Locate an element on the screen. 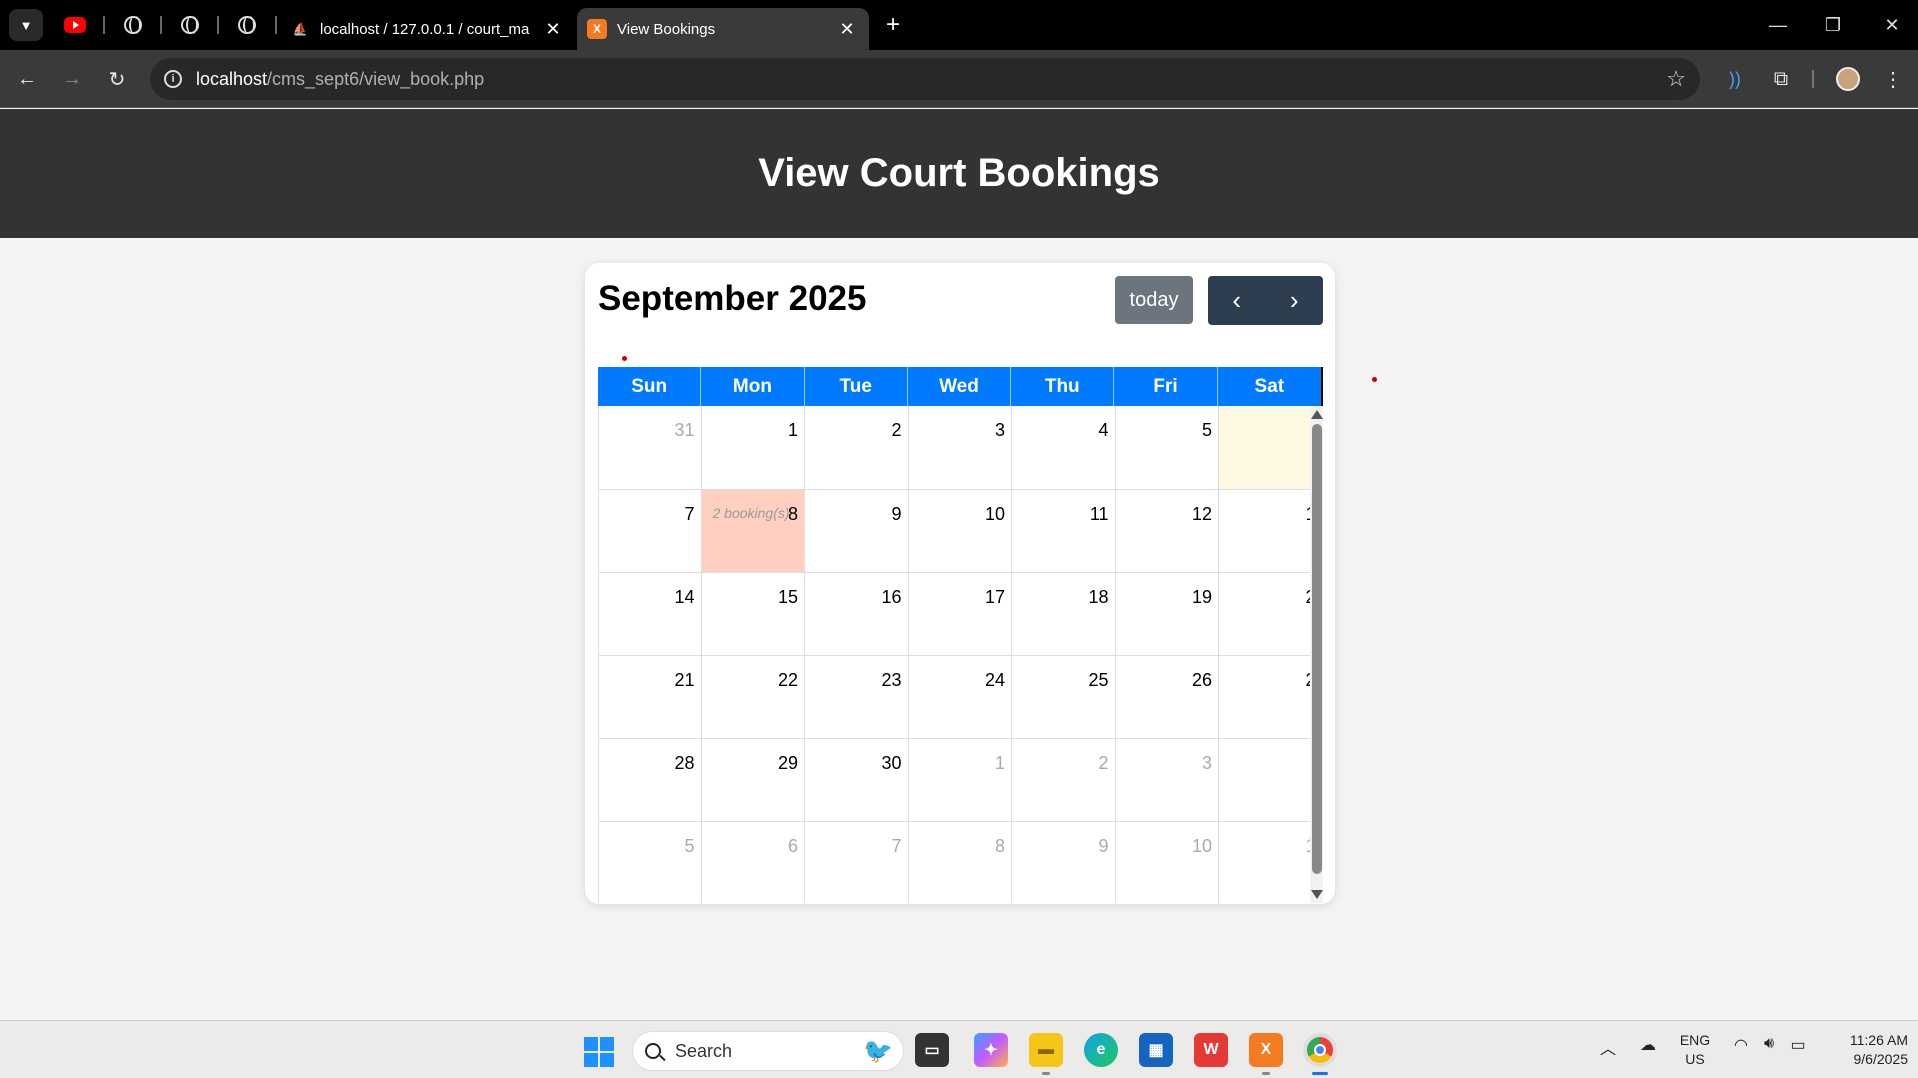  wifi-icon: ◠ is located at coordinates (1741, 1045).